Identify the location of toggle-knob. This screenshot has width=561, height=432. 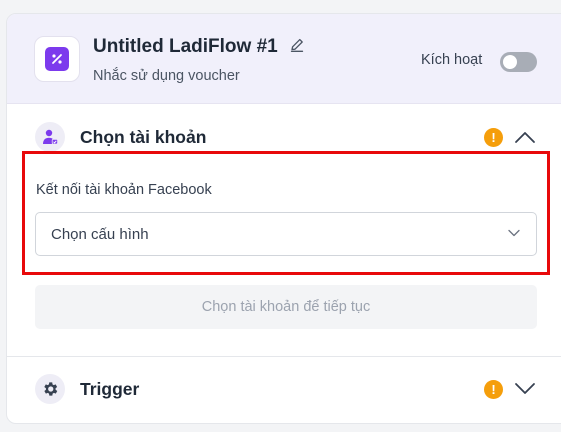
(510, 62).